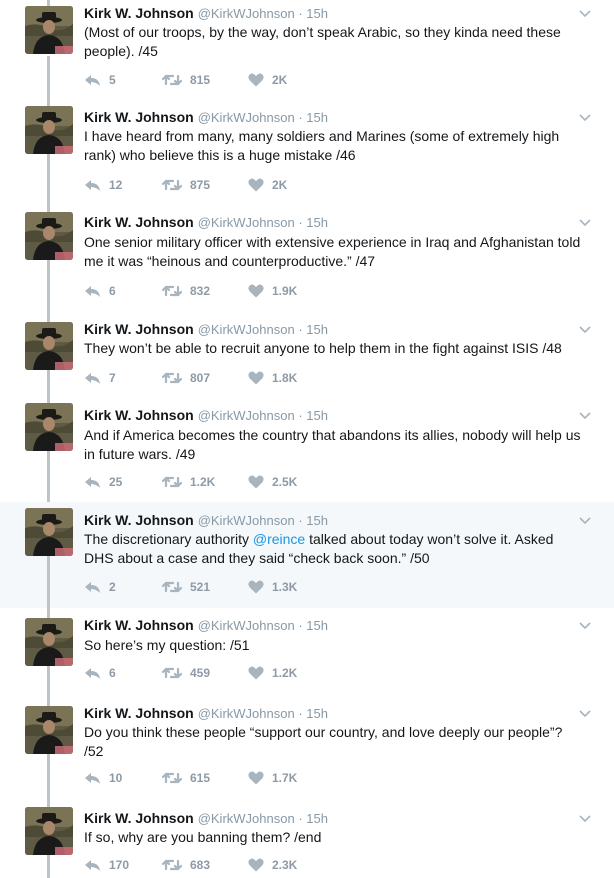 The width and height of the screenshot is (614, 878). What do you see at coordinates (272, 482) in the screenshot?
I see `like-button: 2.5K` at bounding box center [272, 482].